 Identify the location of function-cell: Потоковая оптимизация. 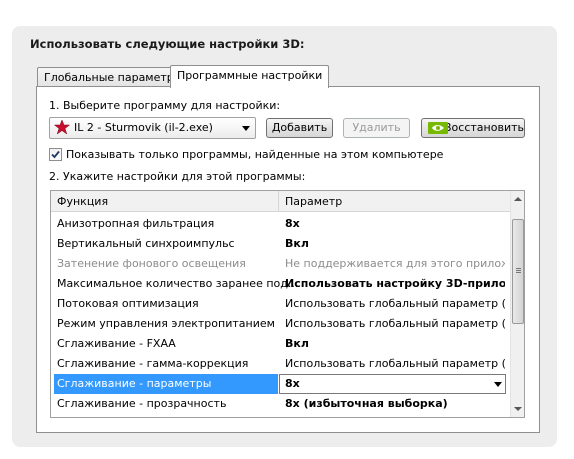
(128, 303).